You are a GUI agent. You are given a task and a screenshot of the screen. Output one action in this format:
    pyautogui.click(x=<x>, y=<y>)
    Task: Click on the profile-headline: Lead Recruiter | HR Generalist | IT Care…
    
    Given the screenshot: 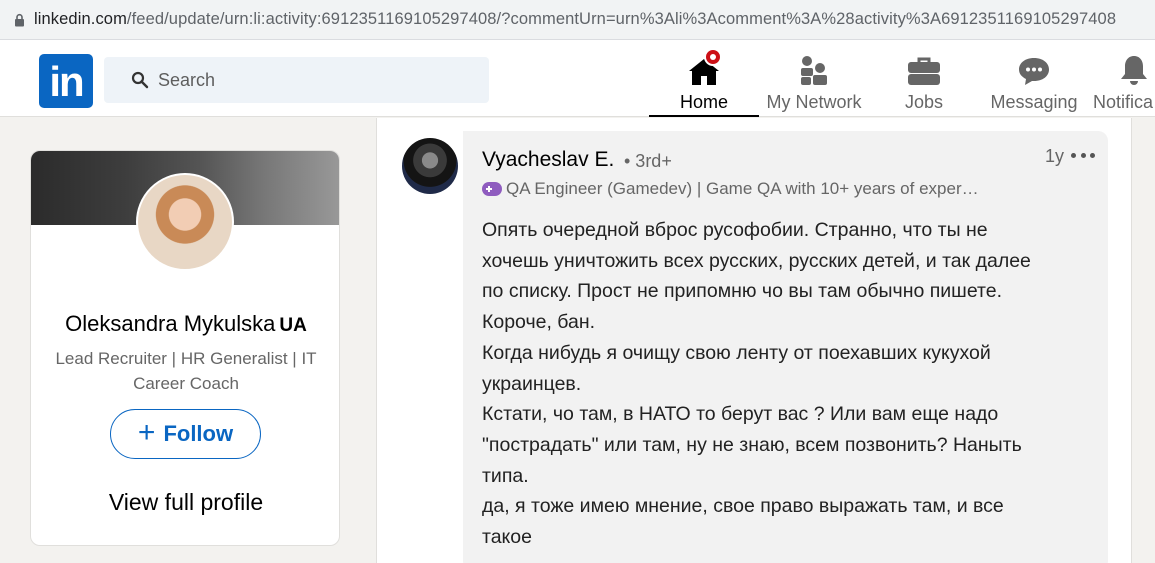 What is the action you would take?
    pyautogui.click(x=186, y=371)
    